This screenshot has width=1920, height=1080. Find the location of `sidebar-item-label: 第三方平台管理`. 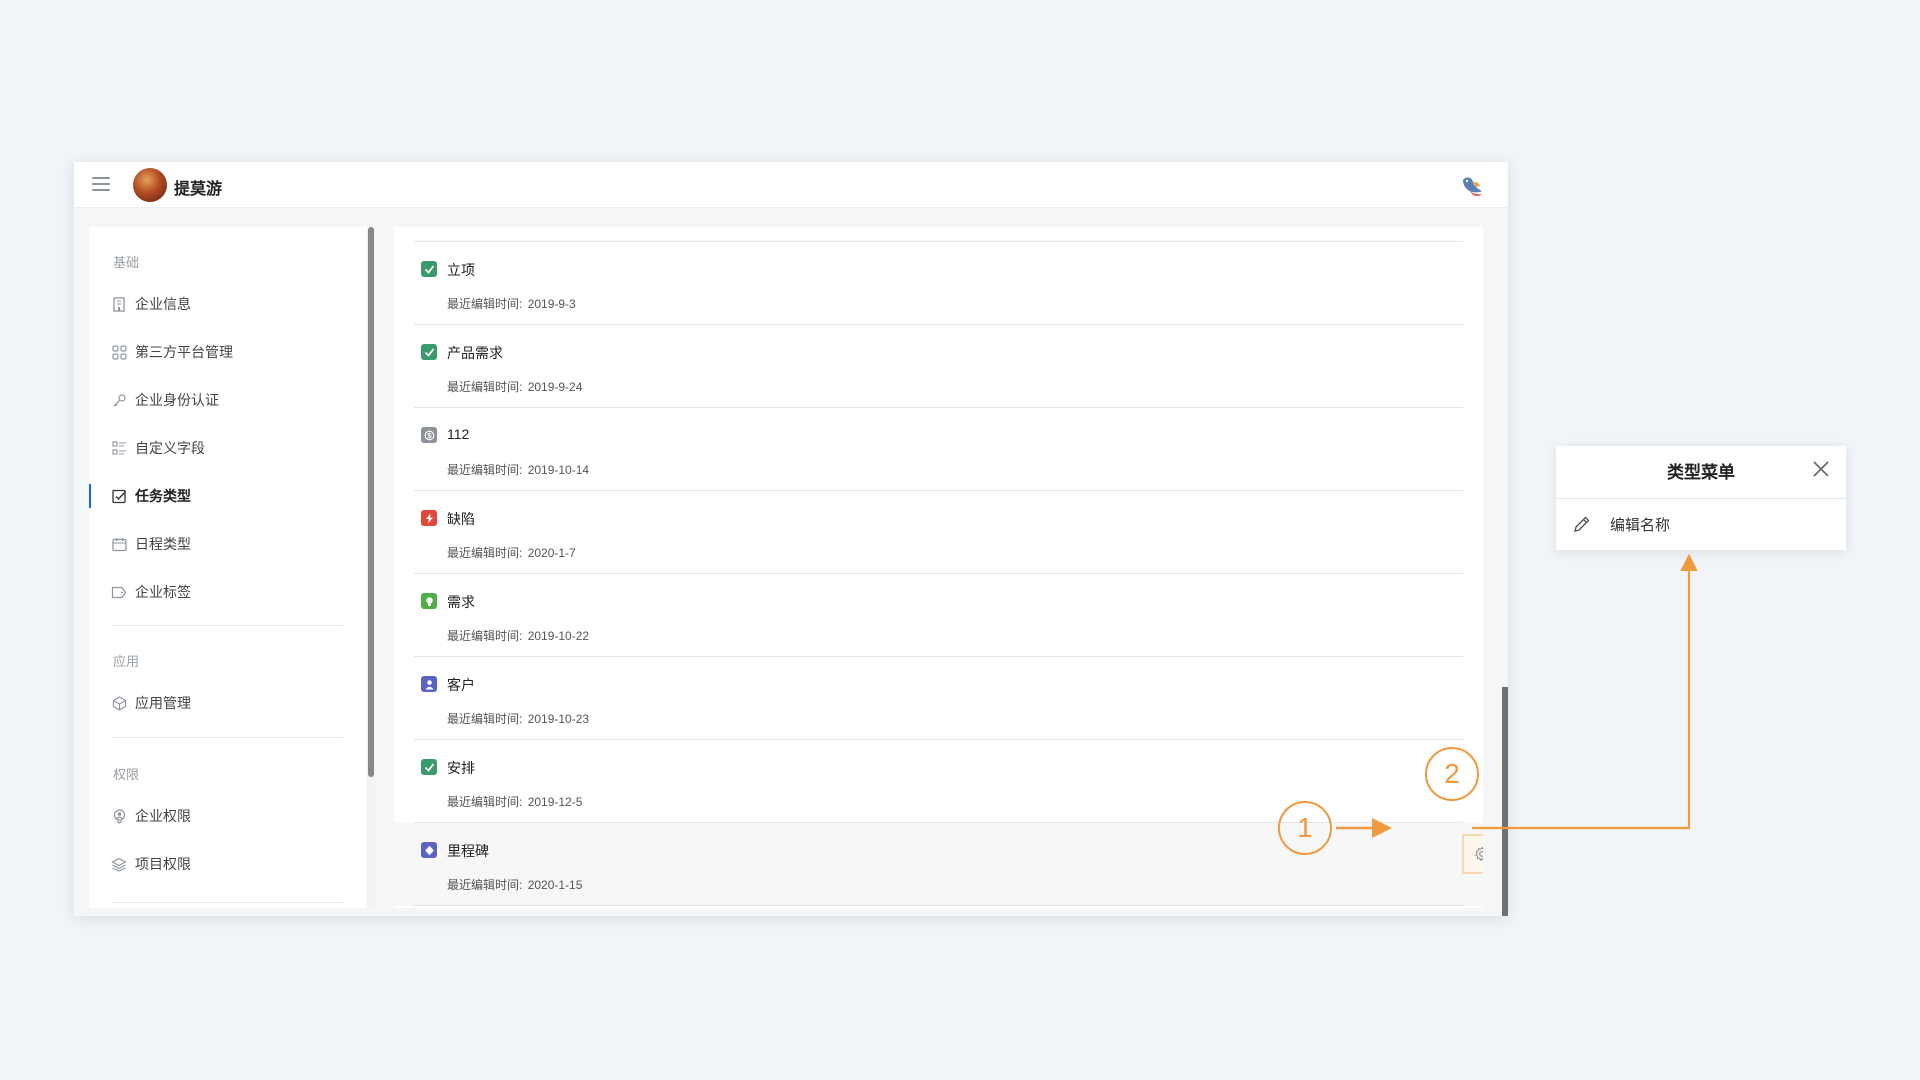

sidebar-item-label: 第三方平台管理 is located at coordinates (184, 352).